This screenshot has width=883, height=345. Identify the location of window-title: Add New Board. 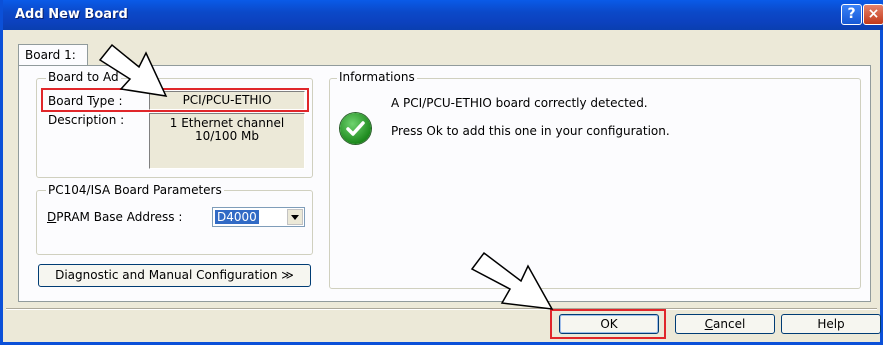
(71, 14).